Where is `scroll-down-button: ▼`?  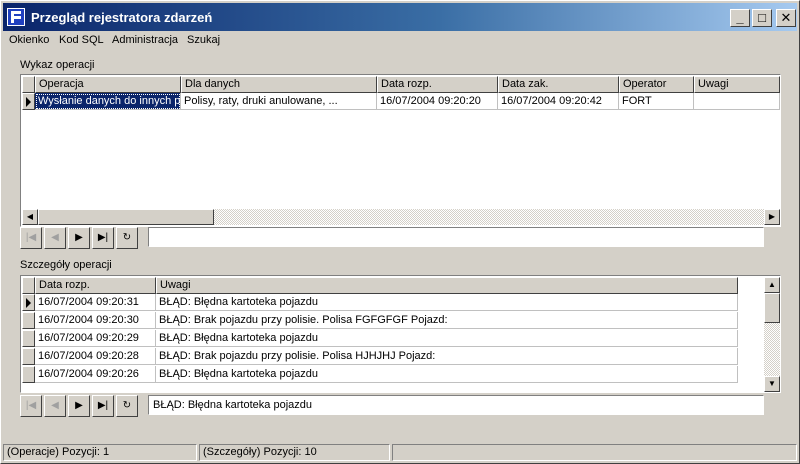 scroll-down-button: ▼ is located at coordinates (772, 384).